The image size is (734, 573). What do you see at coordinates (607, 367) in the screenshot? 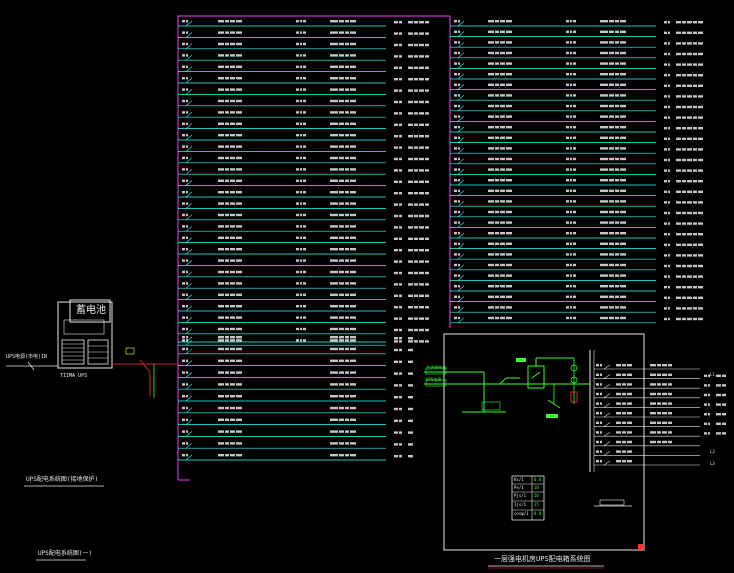
I see `breaker-symbol` at bounding box center [607, 367].